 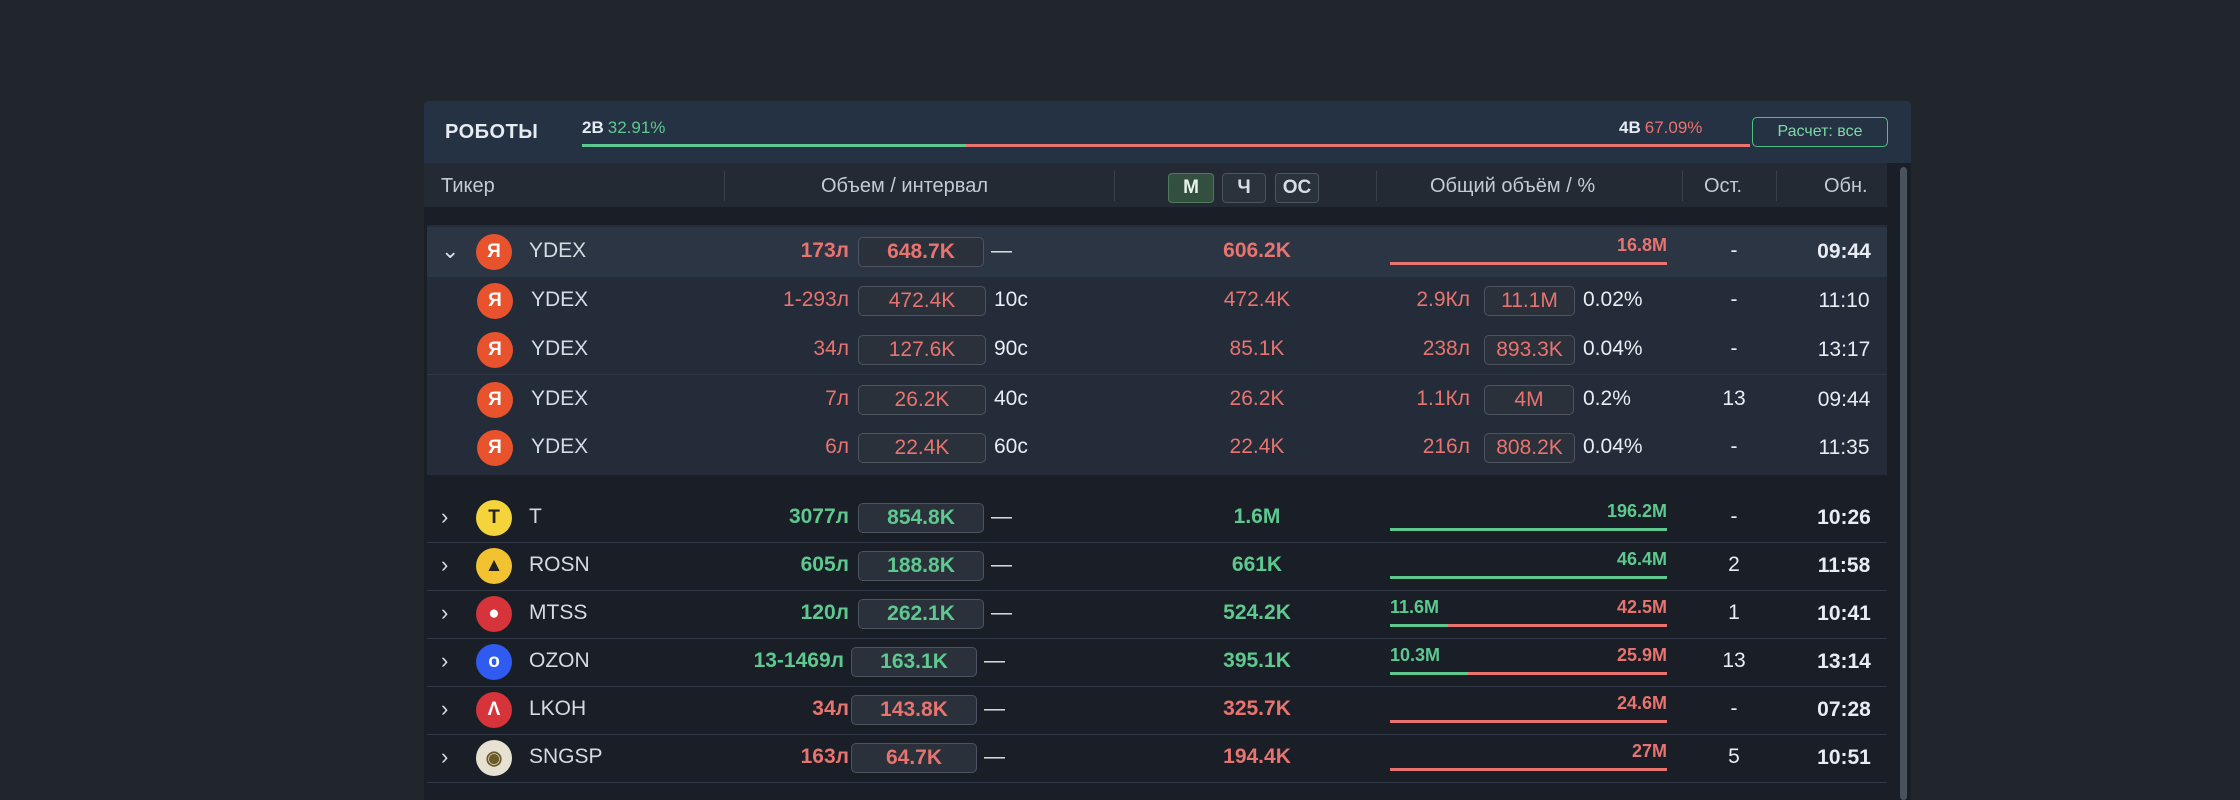 What do you see at coordinates (1846, 186) in the screenshot?
I see `column-header-updated: Обн.` at bounding box center [1846, 186].